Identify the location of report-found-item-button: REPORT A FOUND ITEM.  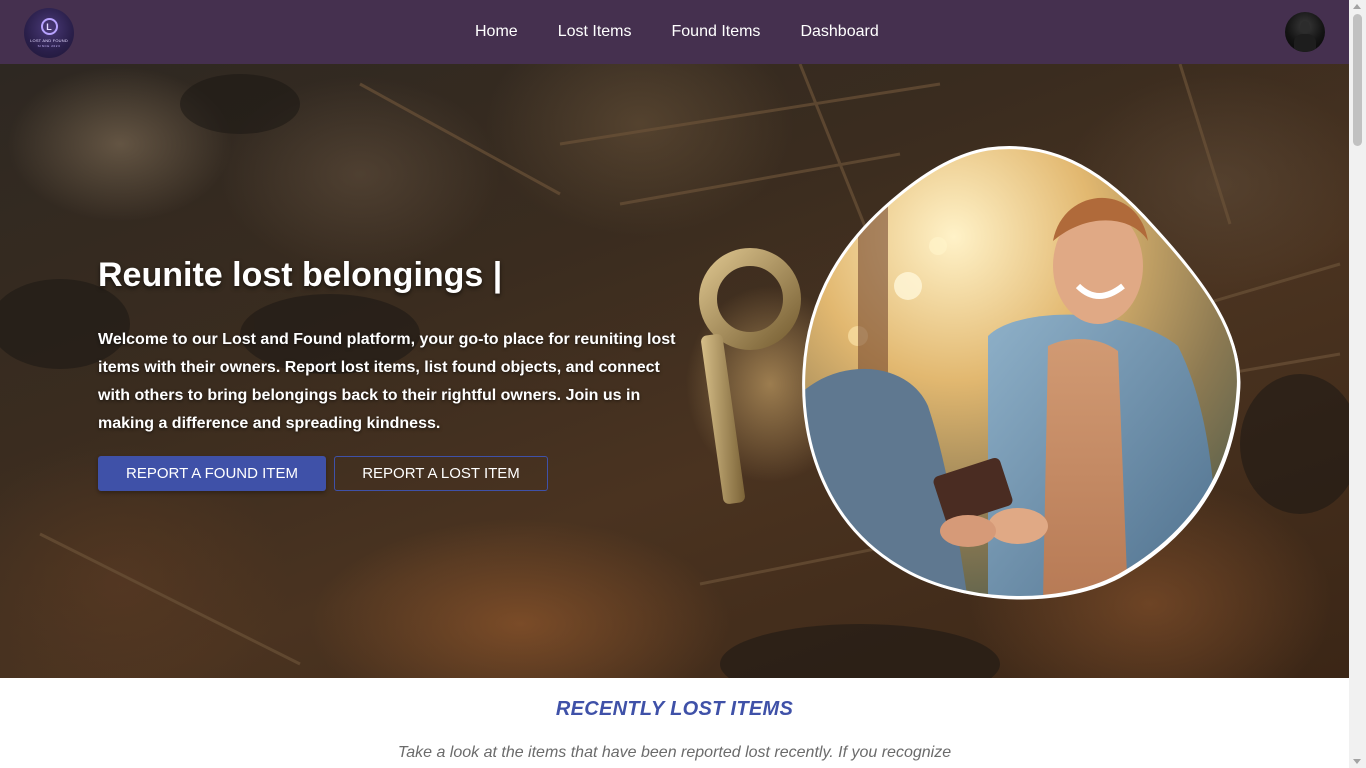
(212, 473).